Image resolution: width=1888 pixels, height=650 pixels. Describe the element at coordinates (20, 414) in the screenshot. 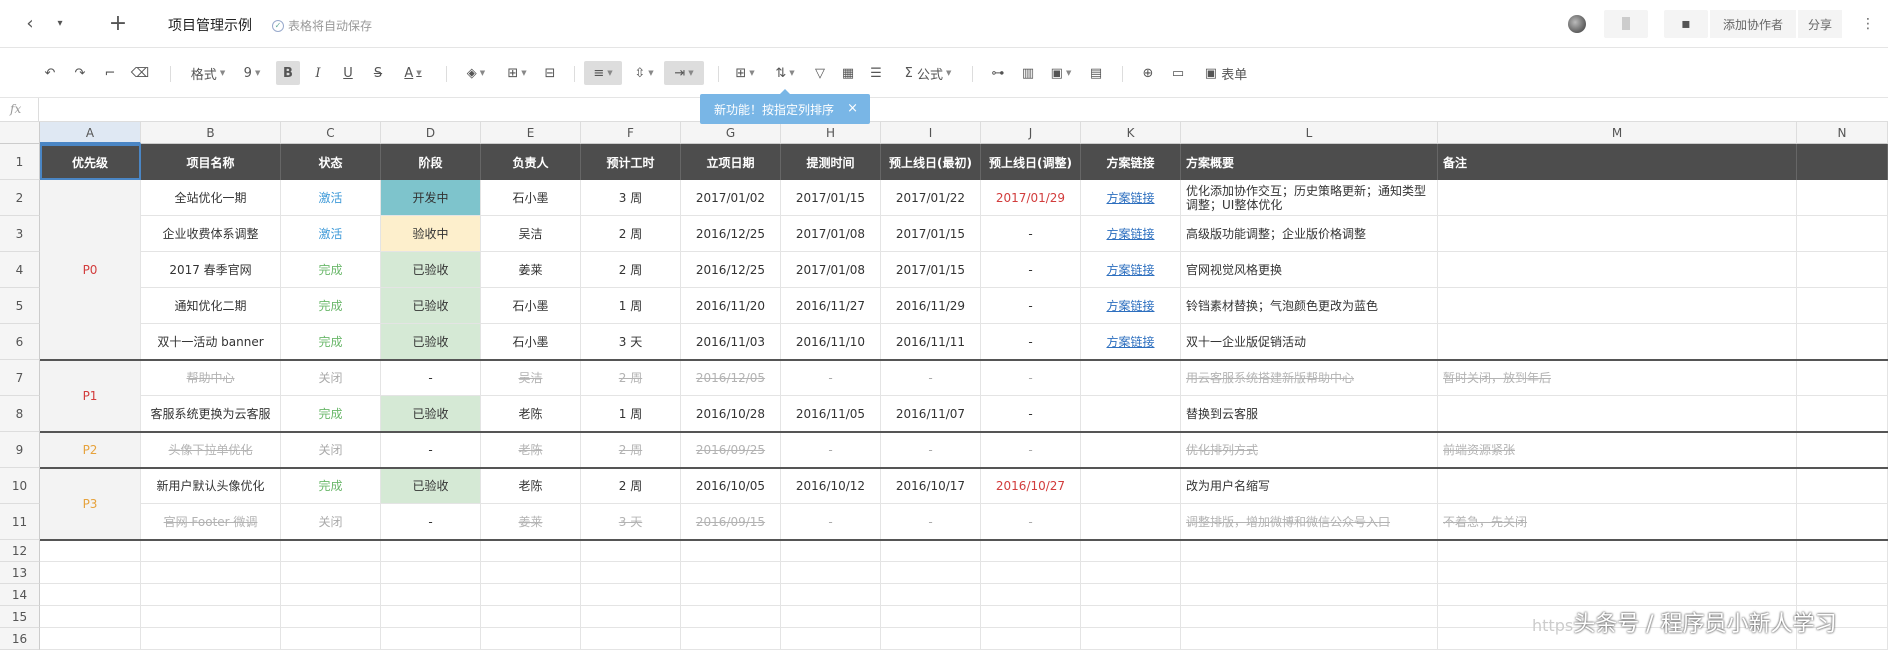

I see `row-header: 8` at that location.